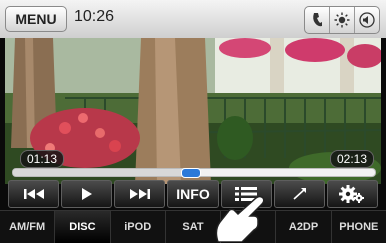  I want to click on top-icon-group, so click(342, 20).